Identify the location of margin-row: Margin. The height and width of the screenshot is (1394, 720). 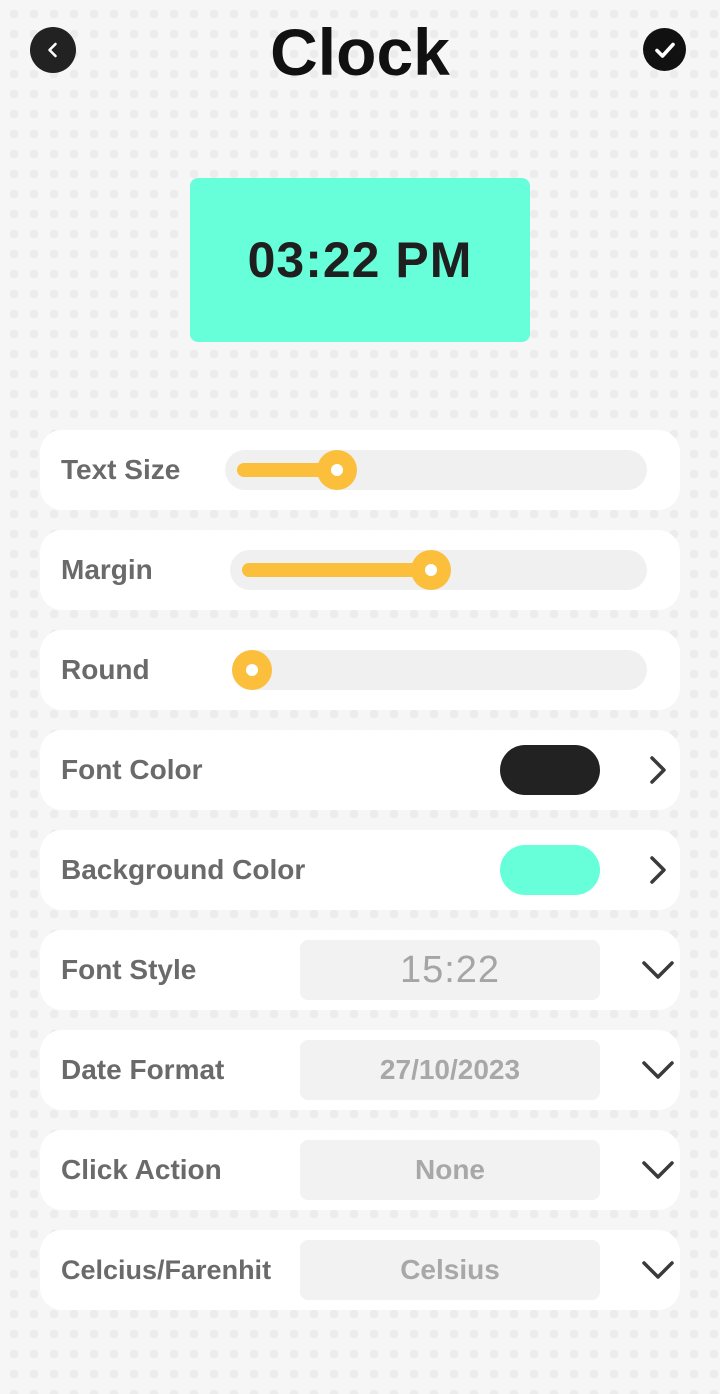
(360, 570).